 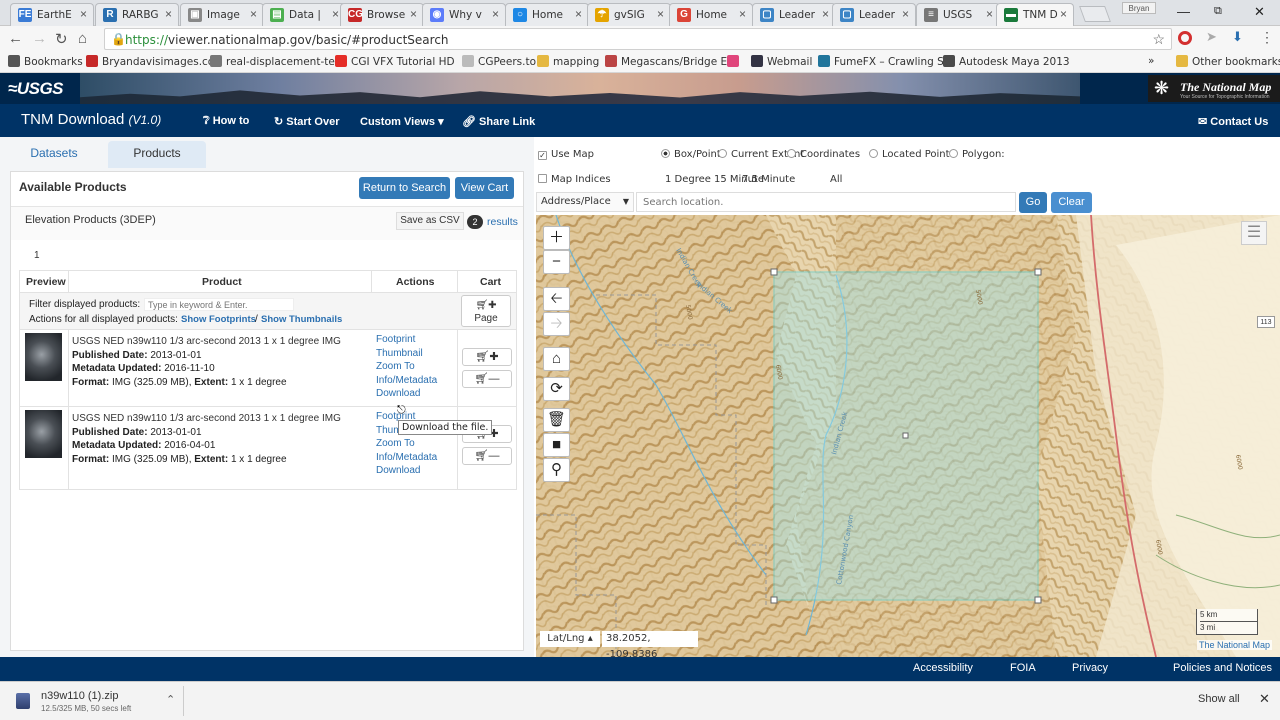 I want to click on bookmark-item: CGI VFX Tutorial HD, so click(x=395, y=61).